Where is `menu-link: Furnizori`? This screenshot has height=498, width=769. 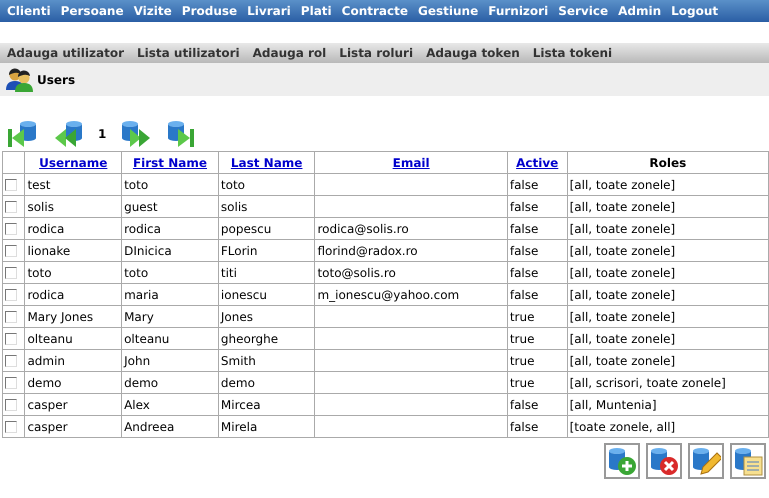 menu-link: Furnizori is located at coordinates (518, 11).